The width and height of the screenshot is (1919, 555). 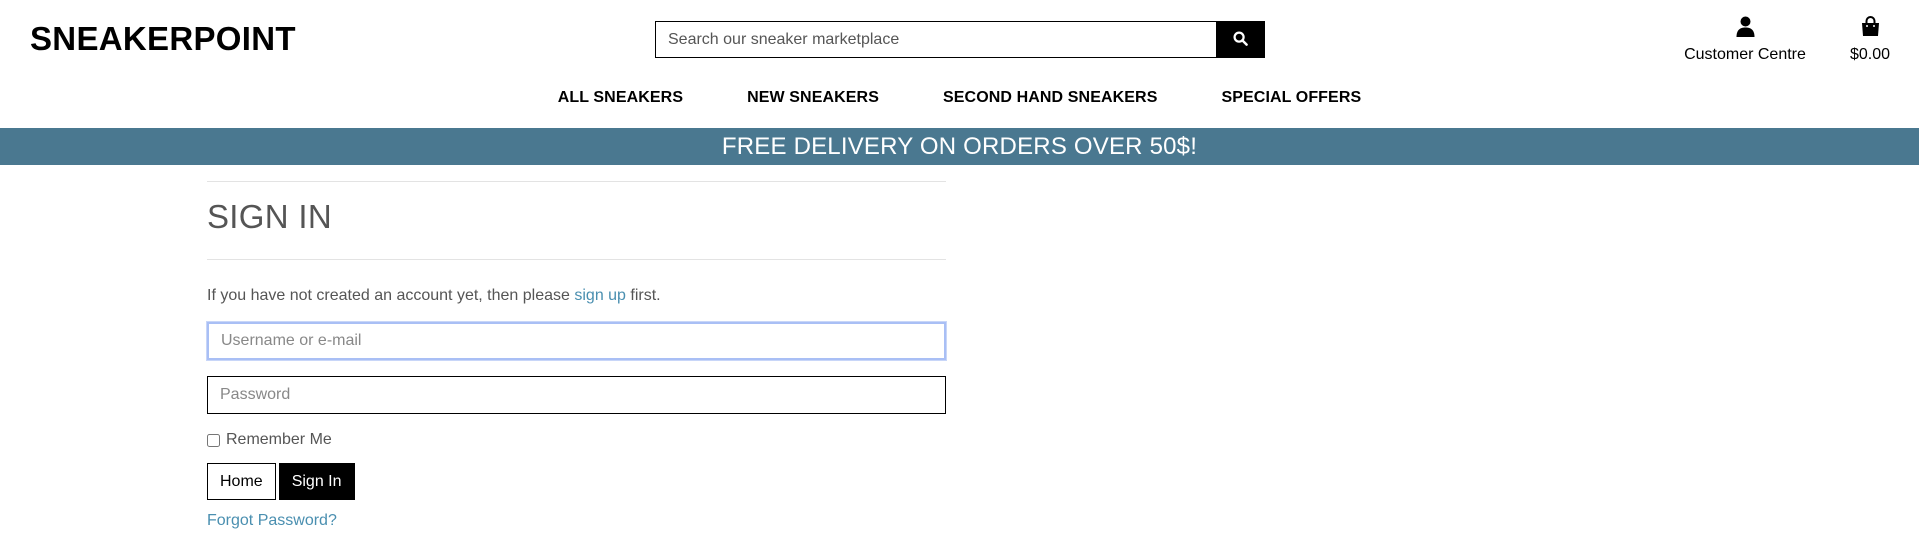 I want to click on form-actions: Home Sign In, so click(x=576, y=481).